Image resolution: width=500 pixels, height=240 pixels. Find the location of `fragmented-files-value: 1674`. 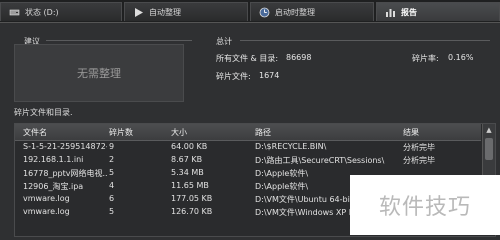

fragmented-files-value: 1674 is located at coordinates (269, 75).